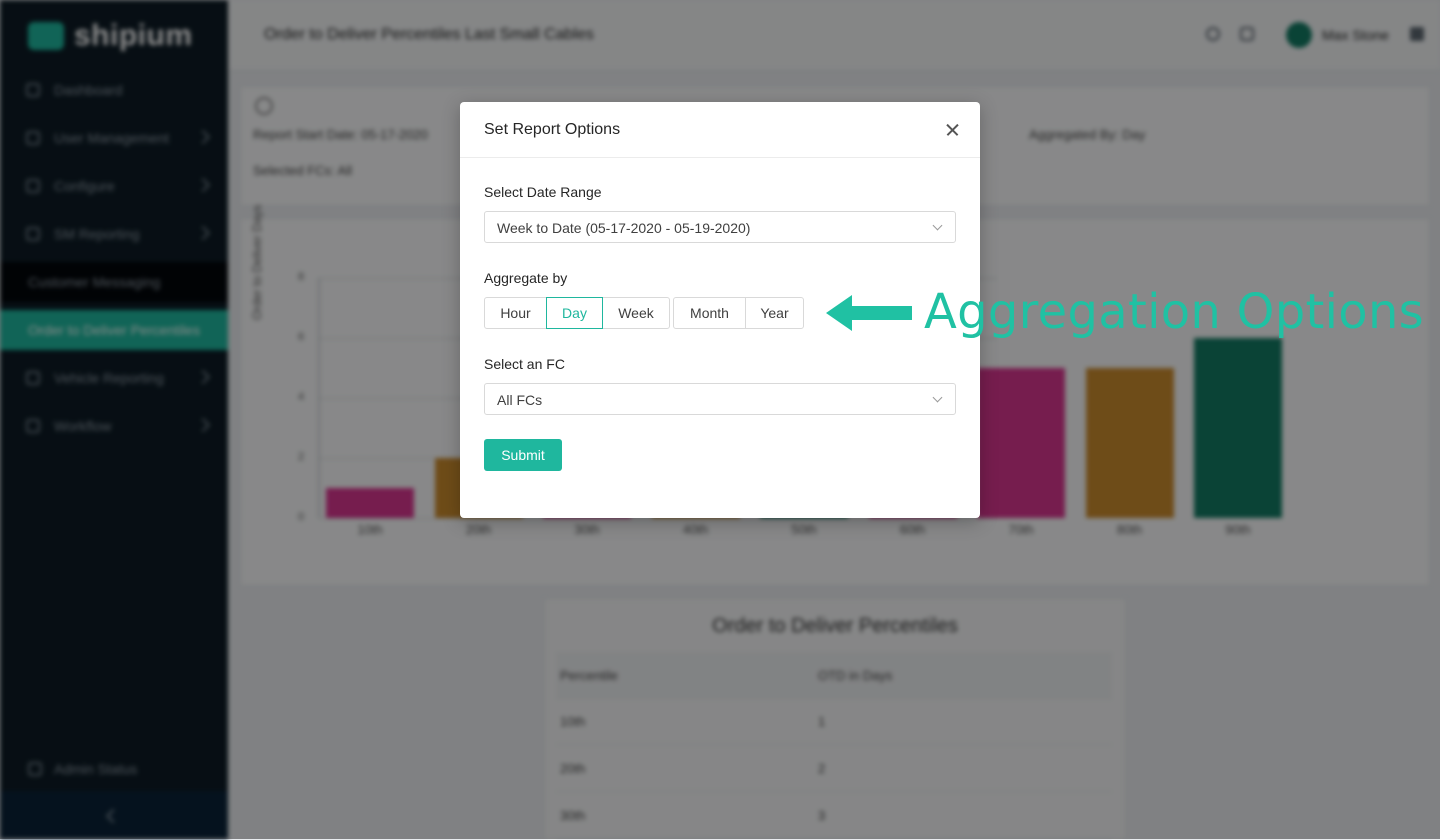 The height and width of the screenshot is (840, 1440). I want to click on fc-select: All FCs, so click(720, 399).